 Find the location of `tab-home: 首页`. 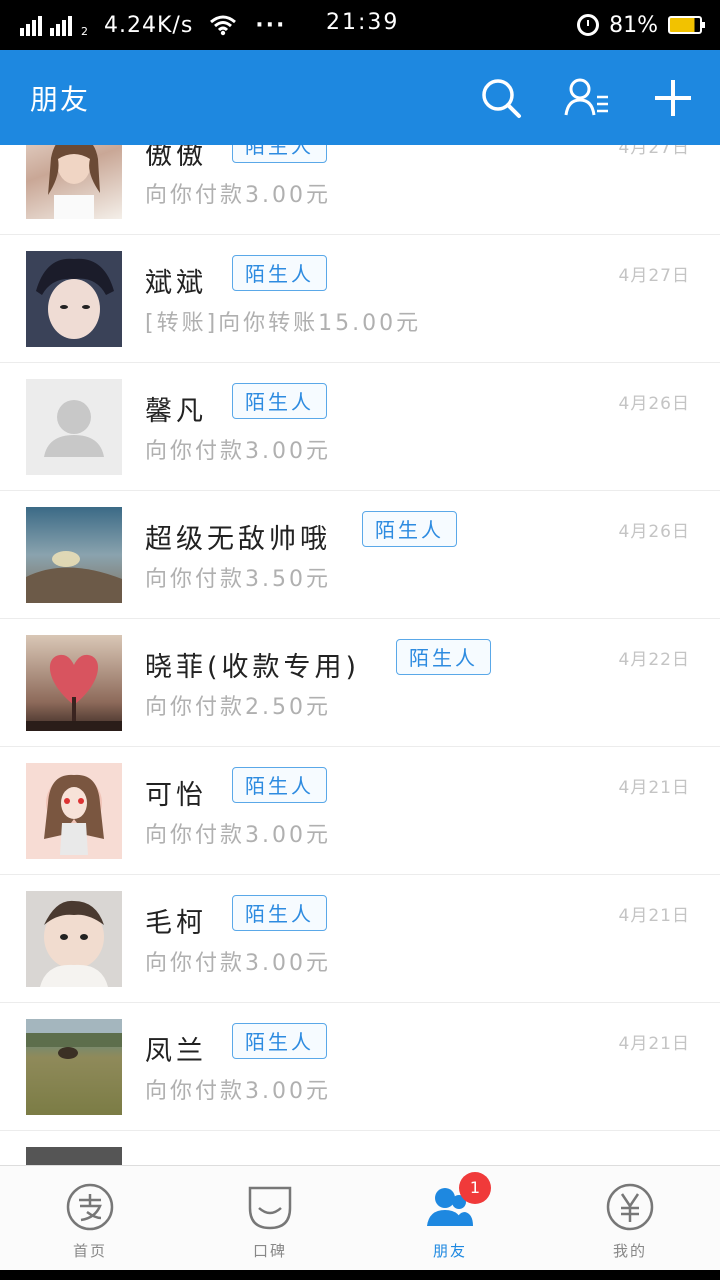

tab-home: 首页 is located at coordinates (90, 1218).